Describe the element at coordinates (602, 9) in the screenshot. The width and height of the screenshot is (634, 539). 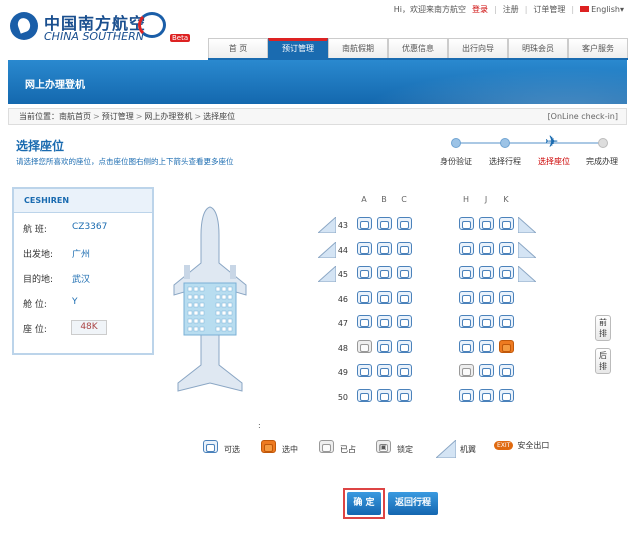
I see `language-select: English▾` at that location.